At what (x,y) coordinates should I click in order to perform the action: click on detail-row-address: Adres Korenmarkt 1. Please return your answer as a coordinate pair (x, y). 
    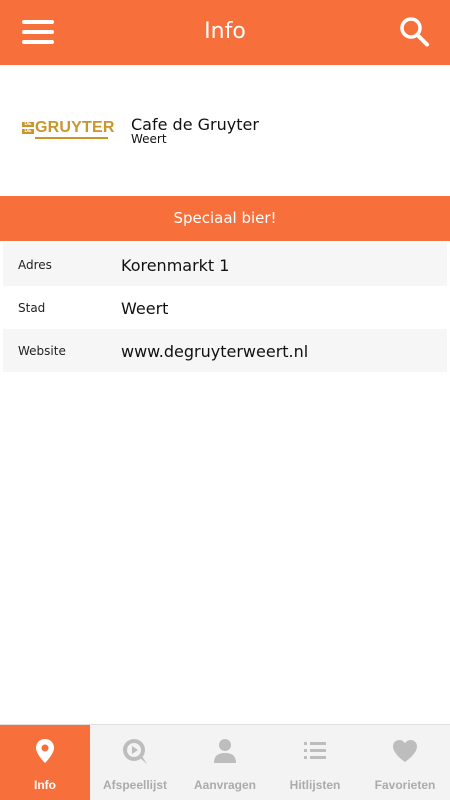
    Looking at the image, I should click on (225, 264).